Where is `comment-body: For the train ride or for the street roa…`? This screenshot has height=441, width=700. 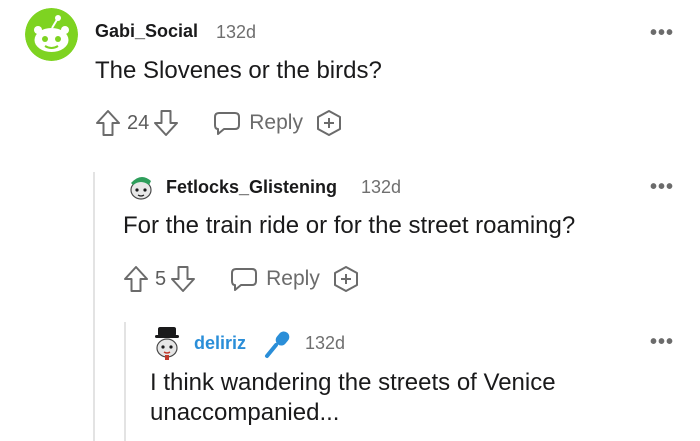 comment-body: For the train ride or for the street roa… is located at coordinates (349, 225).